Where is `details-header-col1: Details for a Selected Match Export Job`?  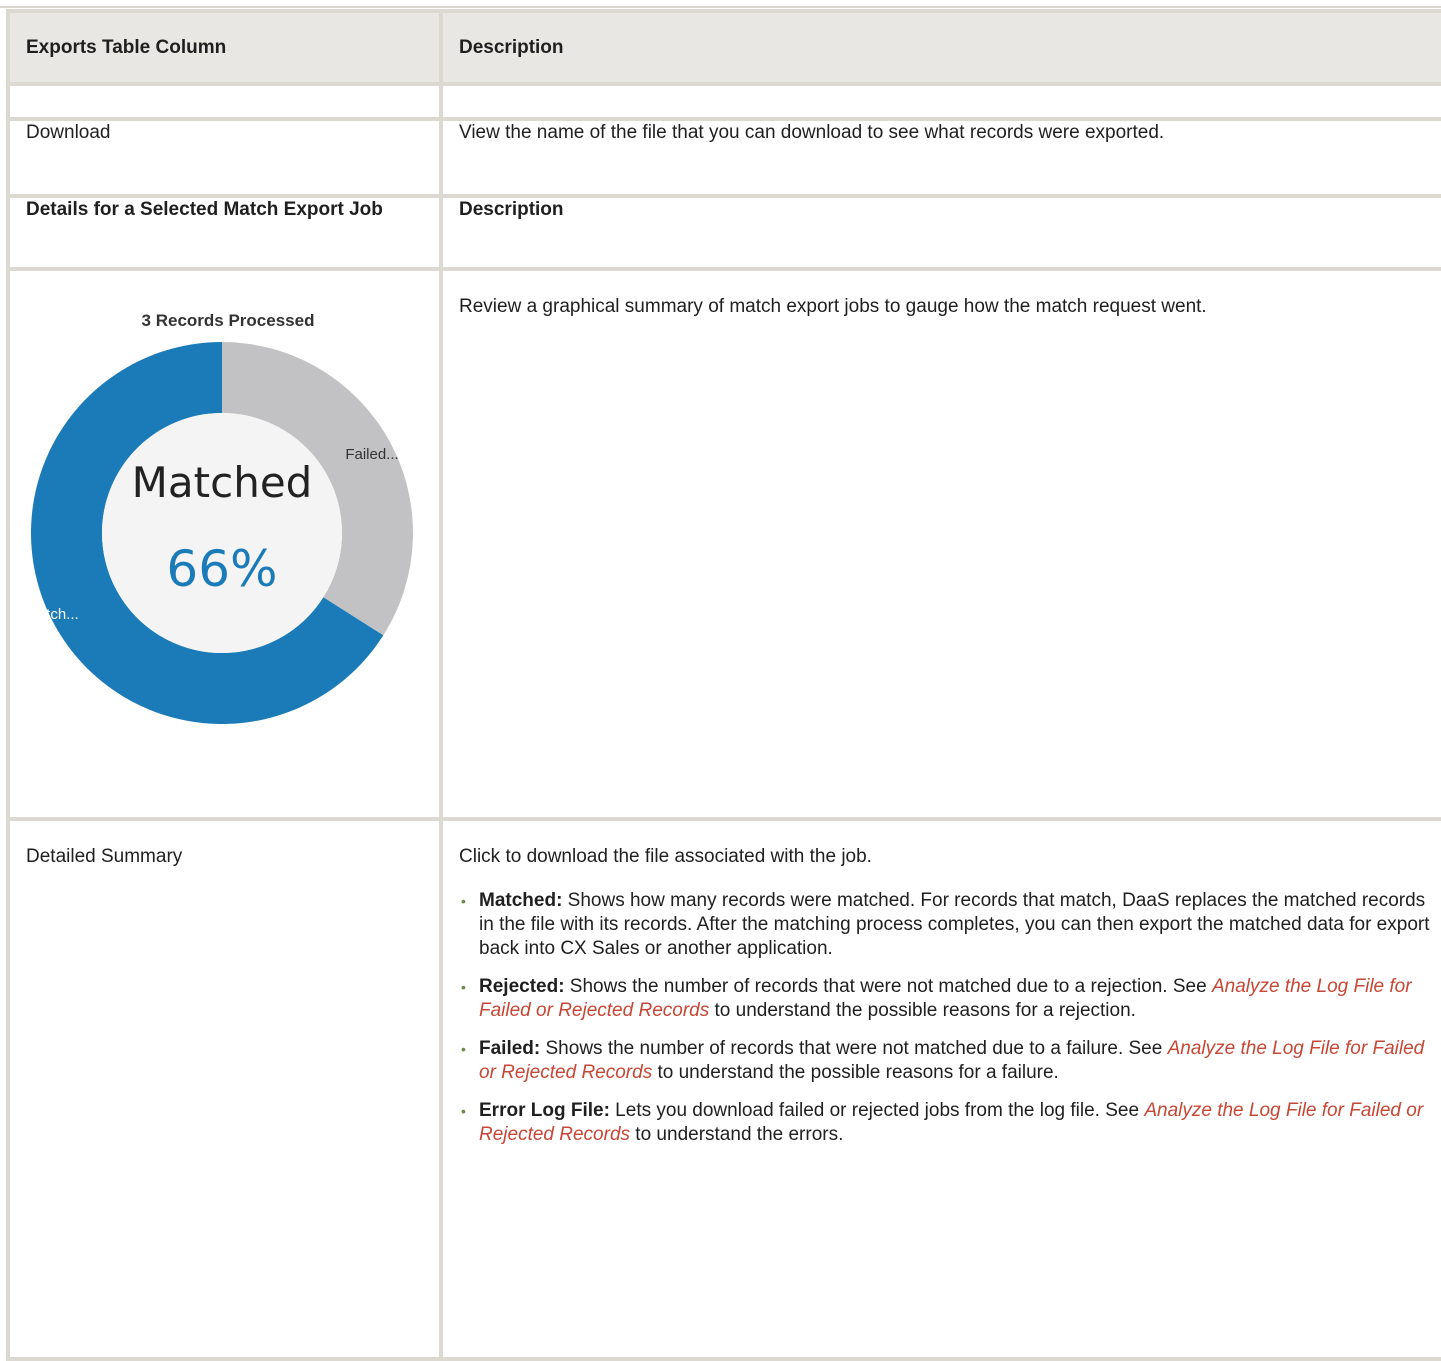
details-header-col1: Details for a Selected Match Export Job is located at coordinates (224, 232).